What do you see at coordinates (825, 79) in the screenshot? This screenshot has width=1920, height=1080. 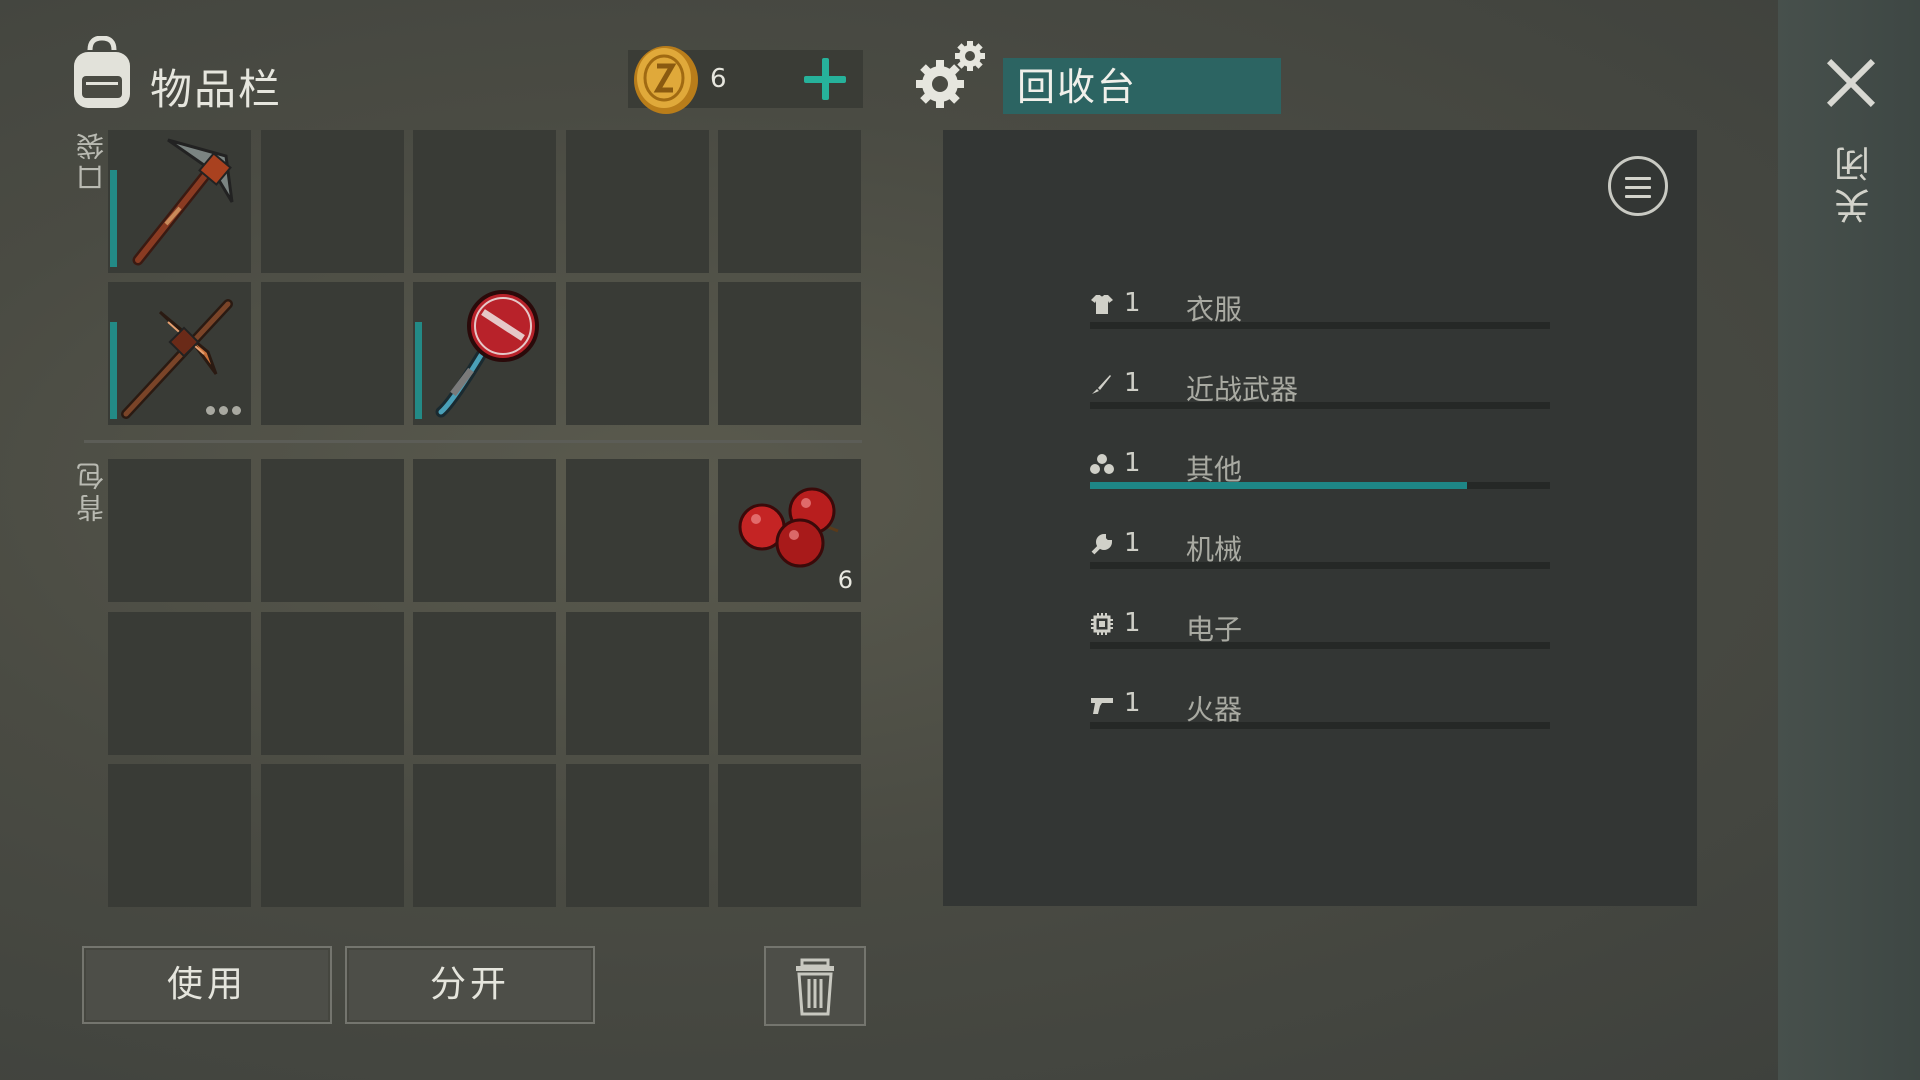 I see `add-coins-button` at bounding box center [825, 79].